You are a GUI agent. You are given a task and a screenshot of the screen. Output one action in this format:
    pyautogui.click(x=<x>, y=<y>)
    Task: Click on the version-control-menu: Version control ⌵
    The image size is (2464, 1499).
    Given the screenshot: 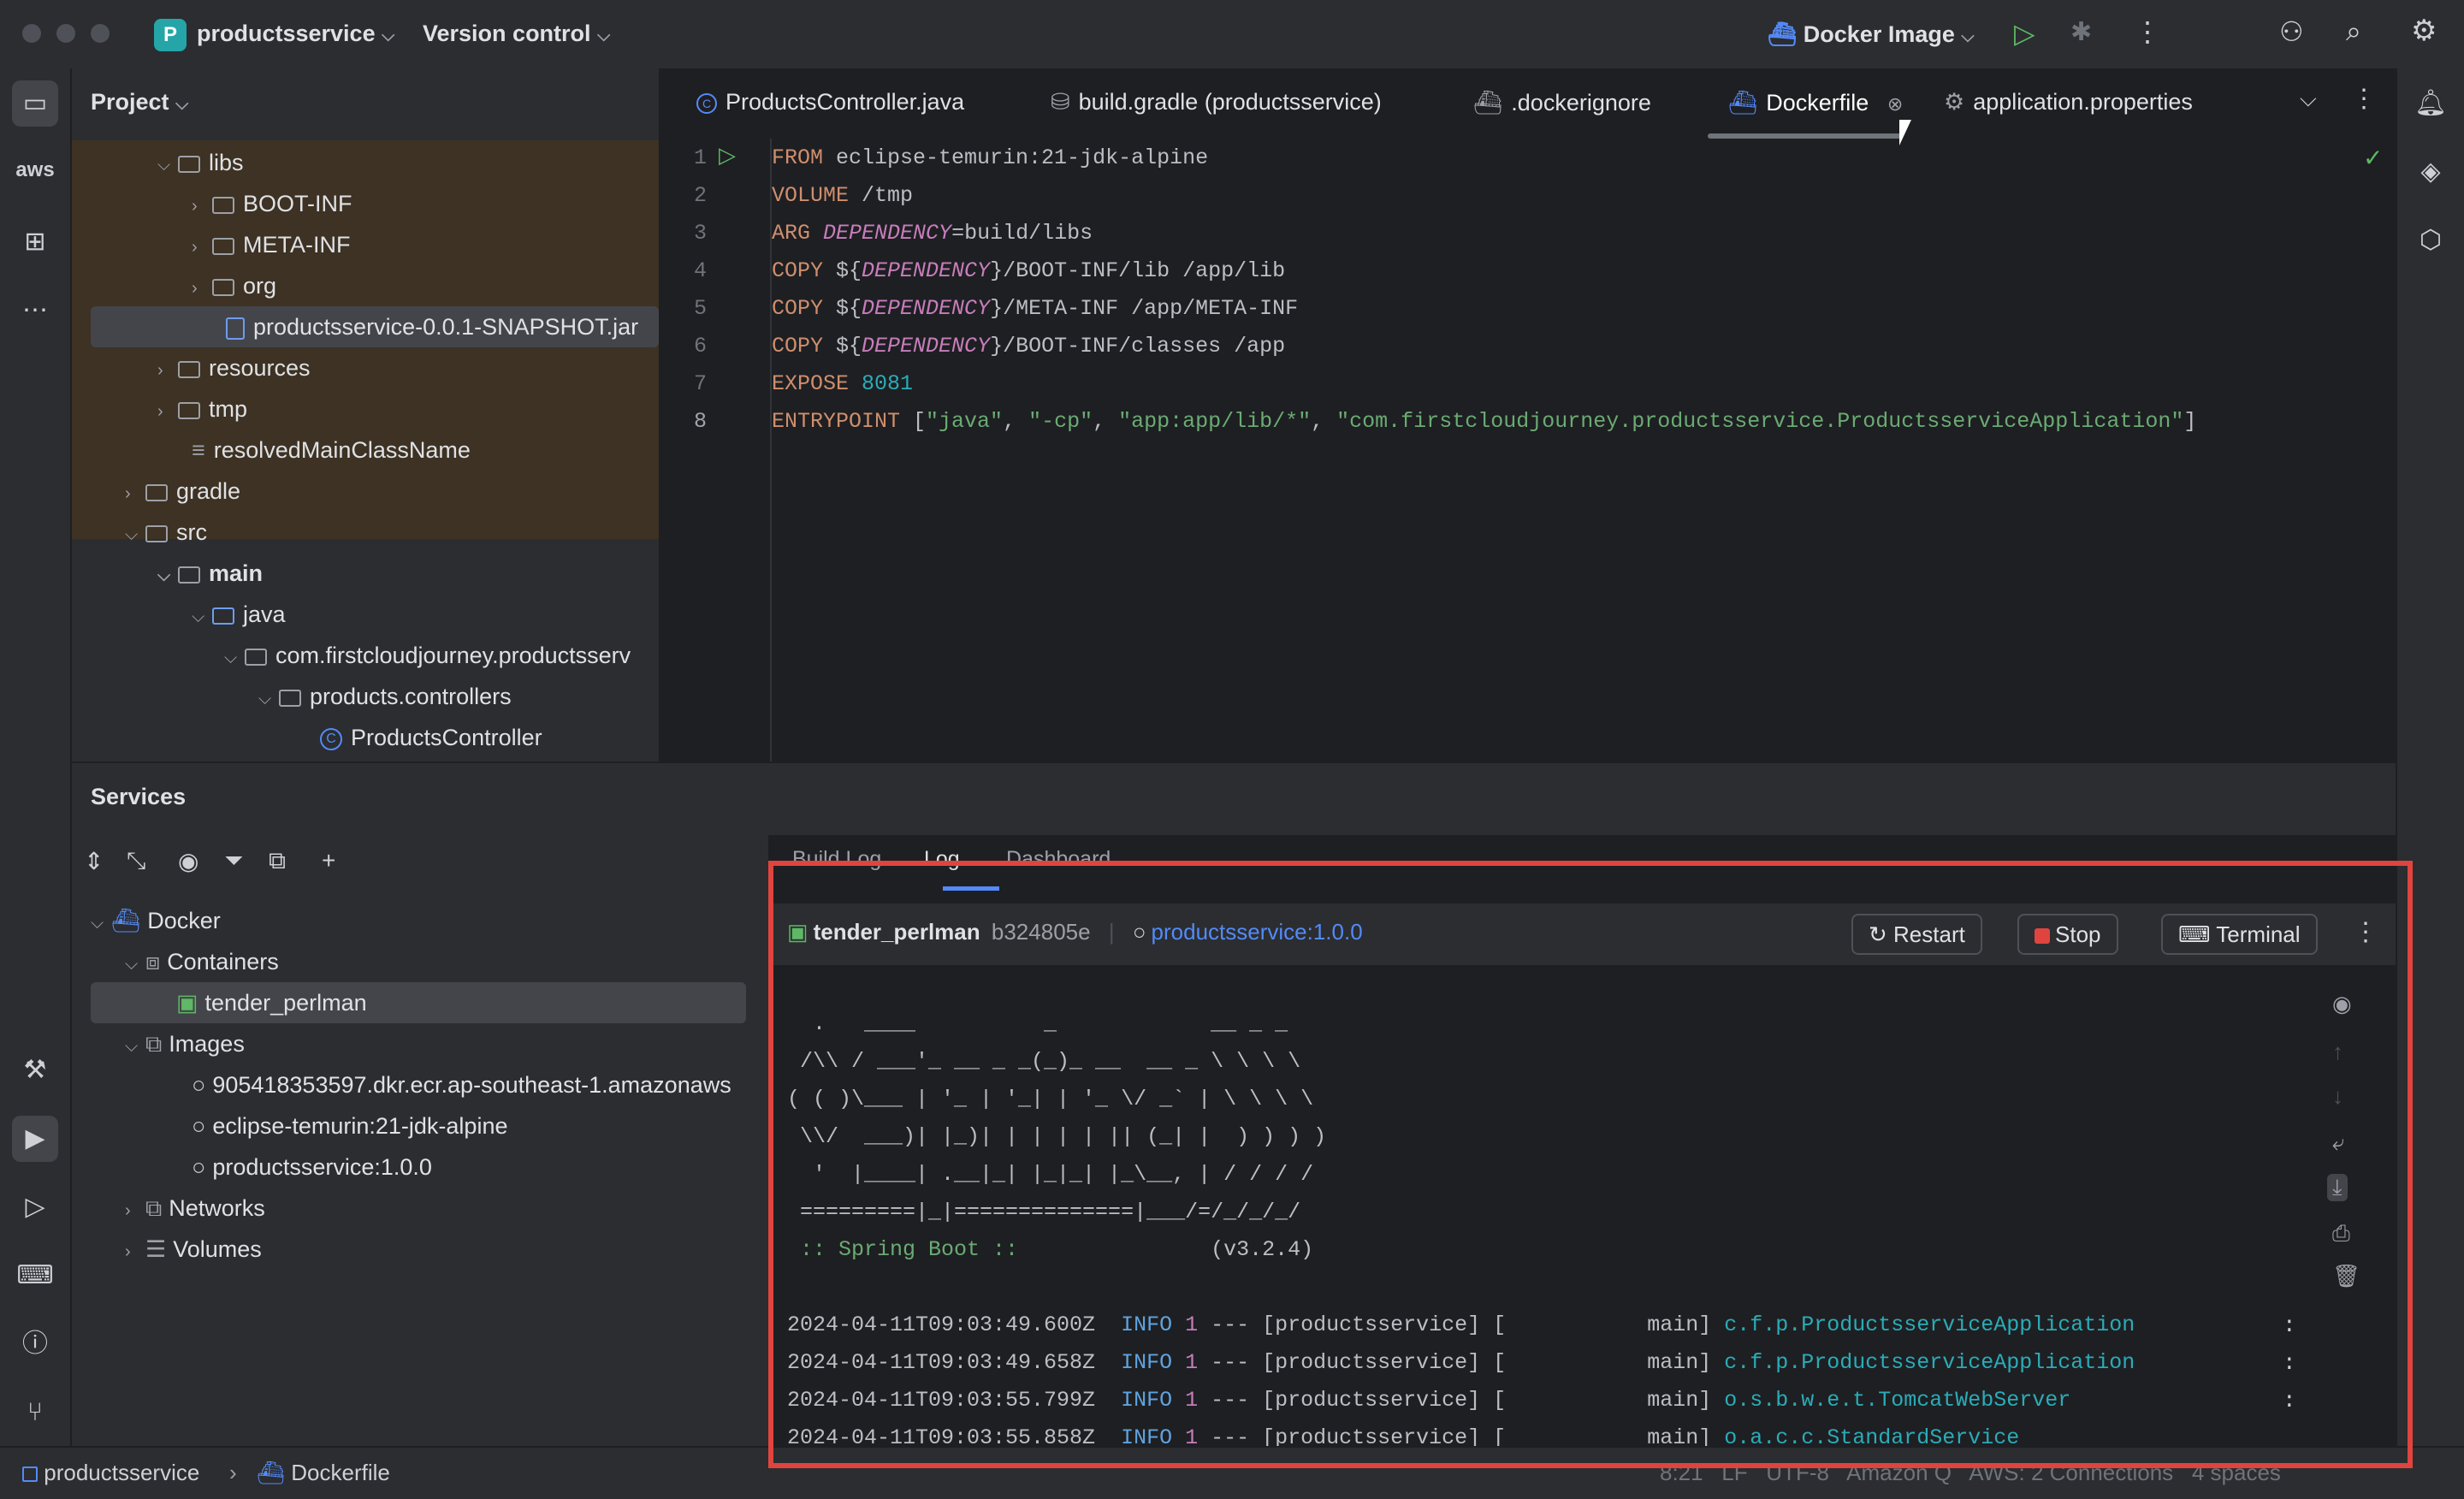 What is the action you would take?
    pyautogui.click(x=516, y=34)
    